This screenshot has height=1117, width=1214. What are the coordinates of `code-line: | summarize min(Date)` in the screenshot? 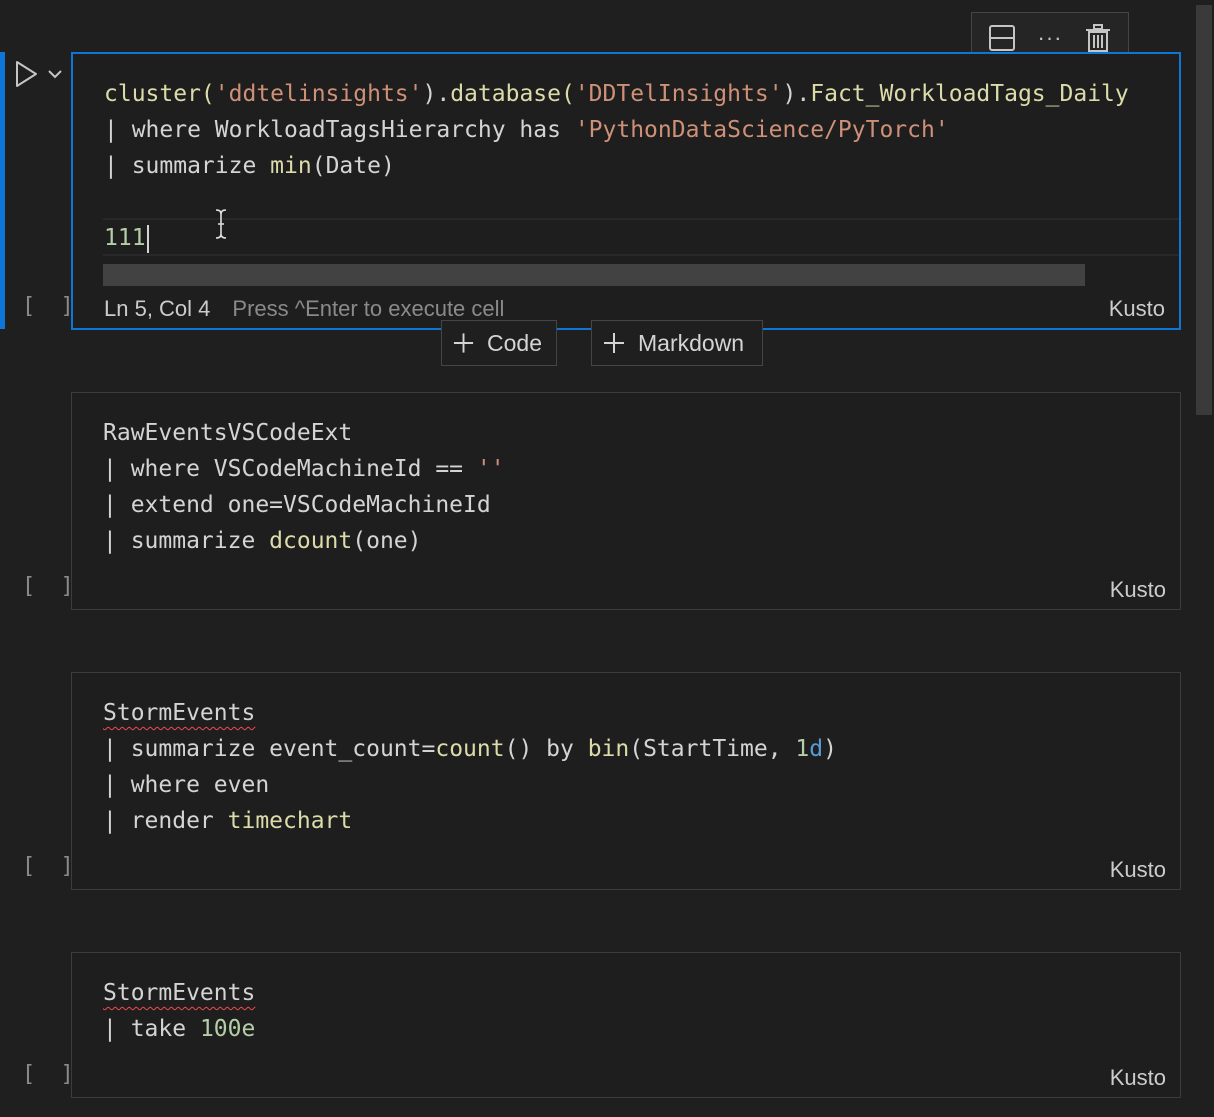 It's located at (616, 166).